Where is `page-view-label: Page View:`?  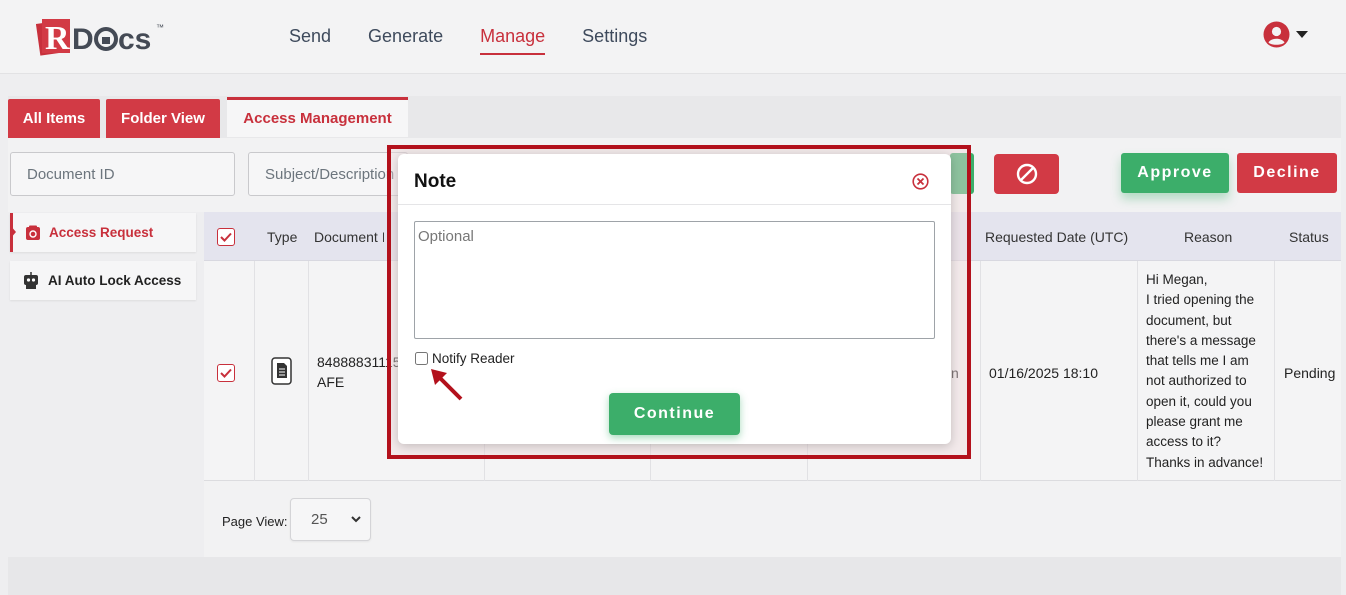 page-view-label: Page View: is located at coordinates (255, 521).